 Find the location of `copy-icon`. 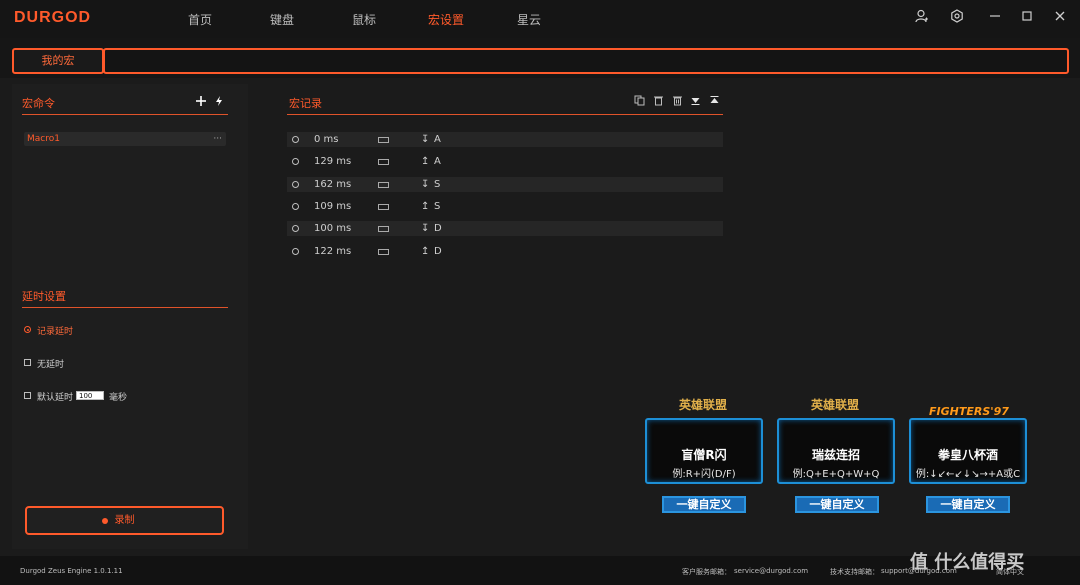

copy-icon is located at coordinates (639, 100).